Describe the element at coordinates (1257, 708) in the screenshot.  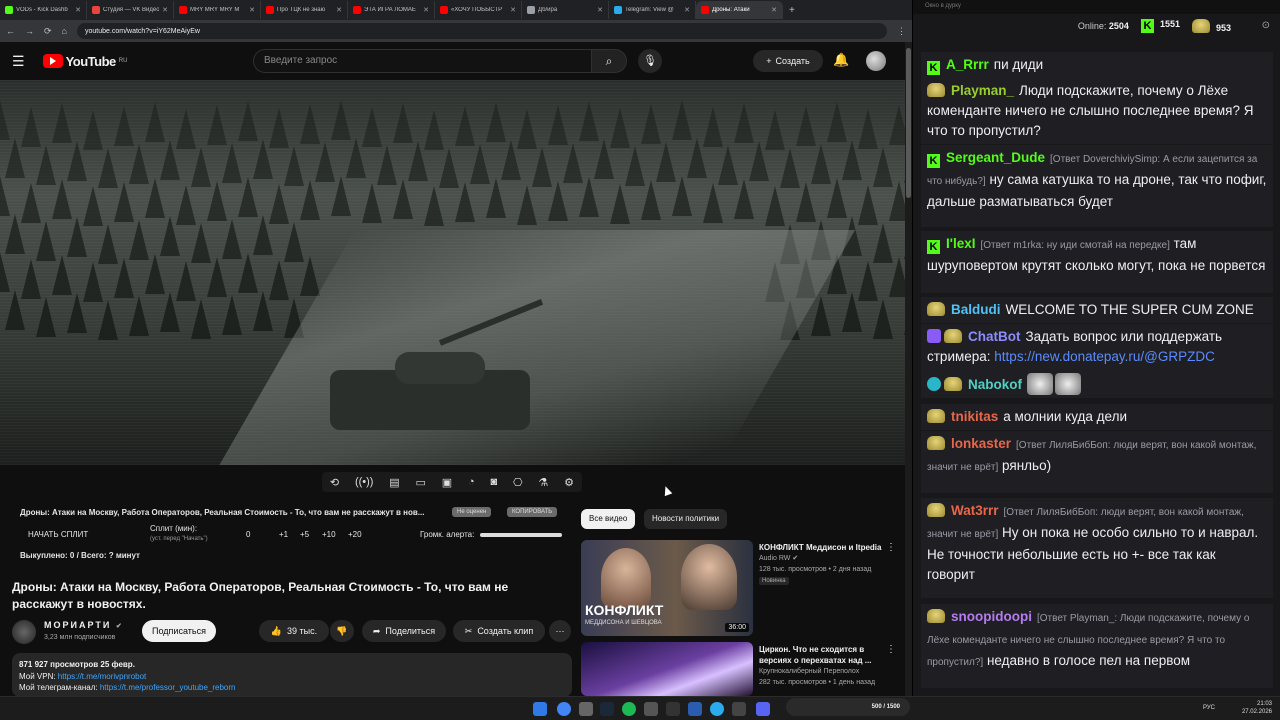
I see `system-clock: 21:03 27.02.2026` at that location.